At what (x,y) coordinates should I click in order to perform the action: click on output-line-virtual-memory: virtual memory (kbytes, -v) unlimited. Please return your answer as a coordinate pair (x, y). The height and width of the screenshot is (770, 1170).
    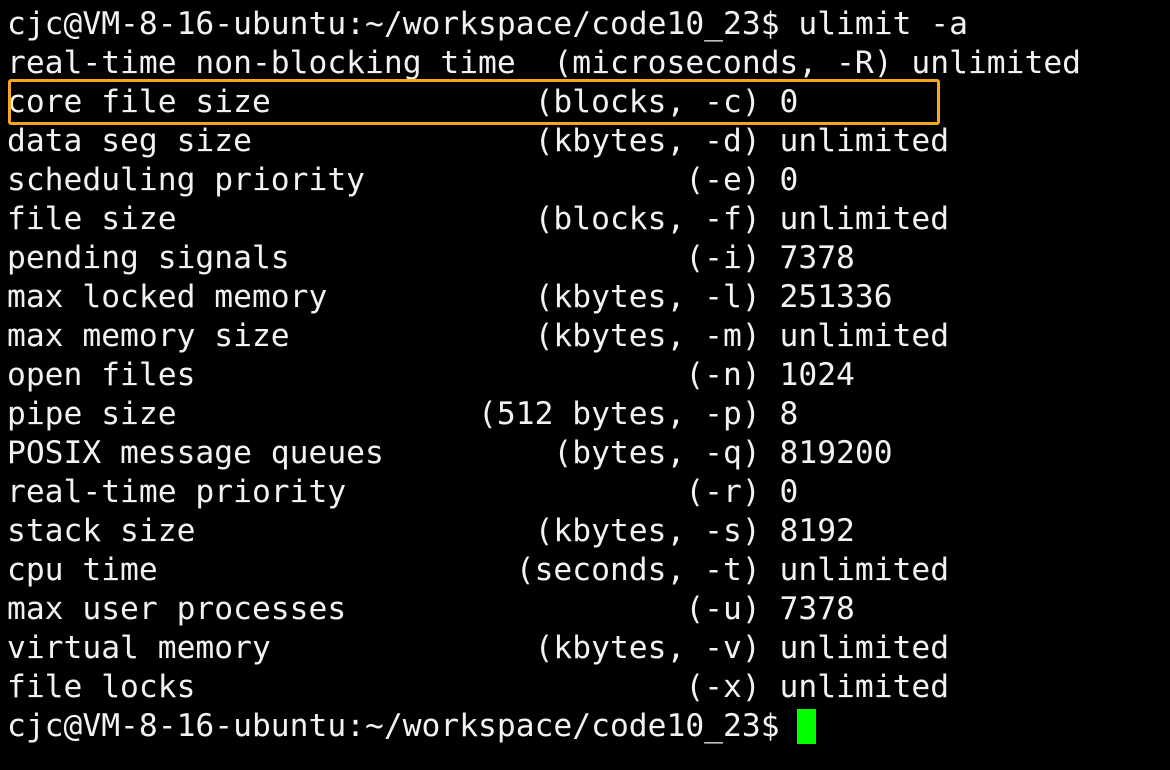
    Looking at the image, I should click on (478, 648).